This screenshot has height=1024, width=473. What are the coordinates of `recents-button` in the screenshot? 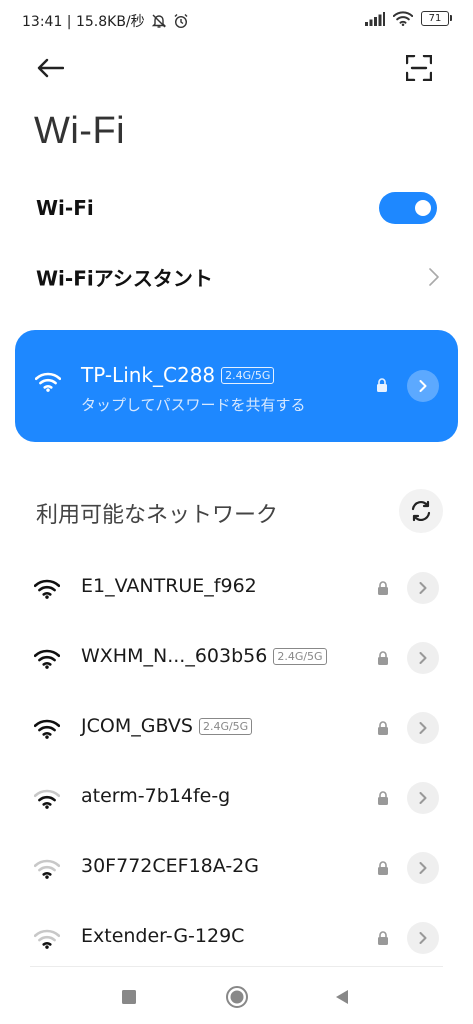 It's located at (129, 997).